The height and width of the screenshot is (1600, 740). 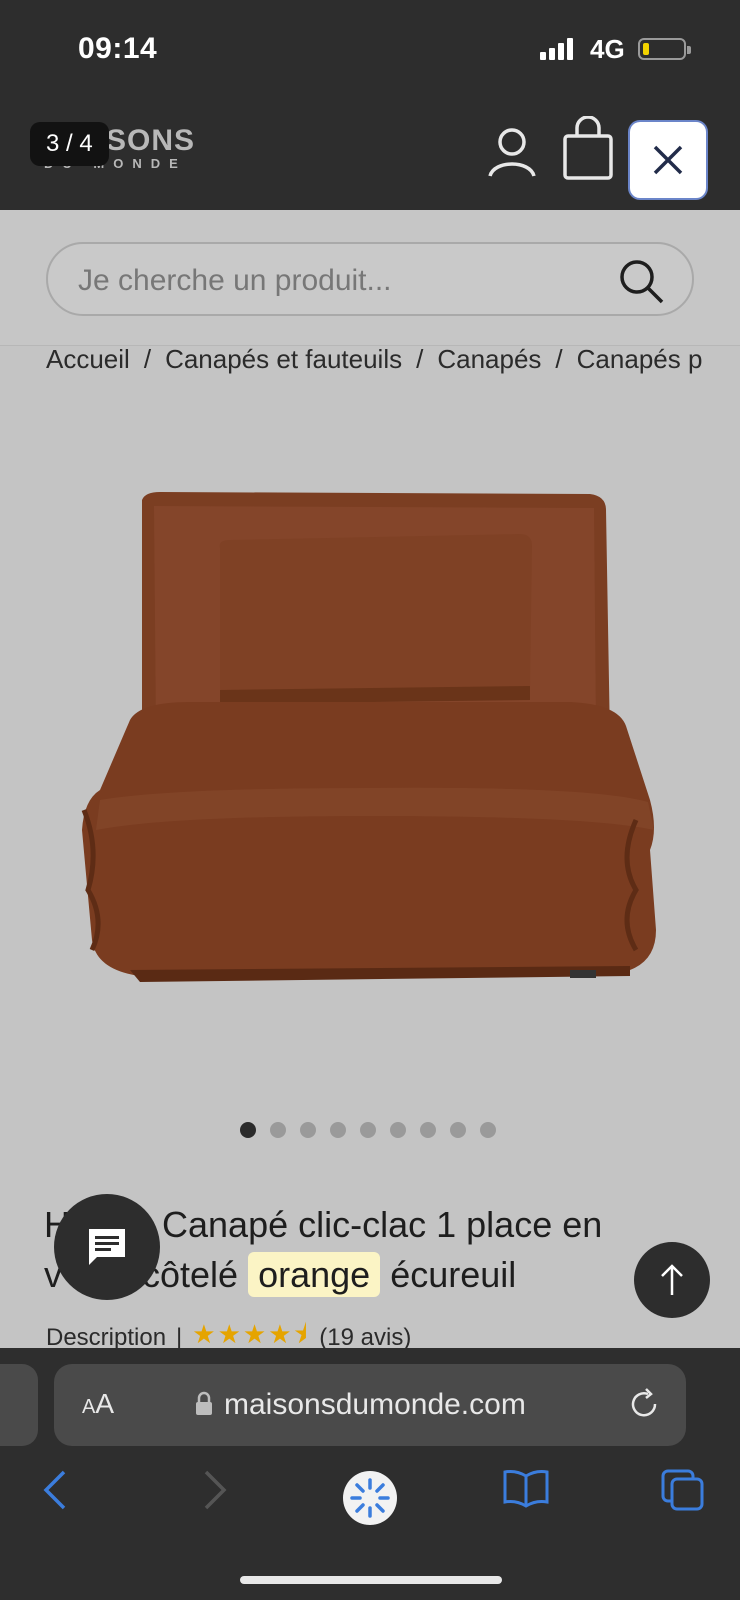 What do you see at coordinates (248, 1130) in the screenshot?
I see `carousel-dot-active` at bounding box center [248, 1130].